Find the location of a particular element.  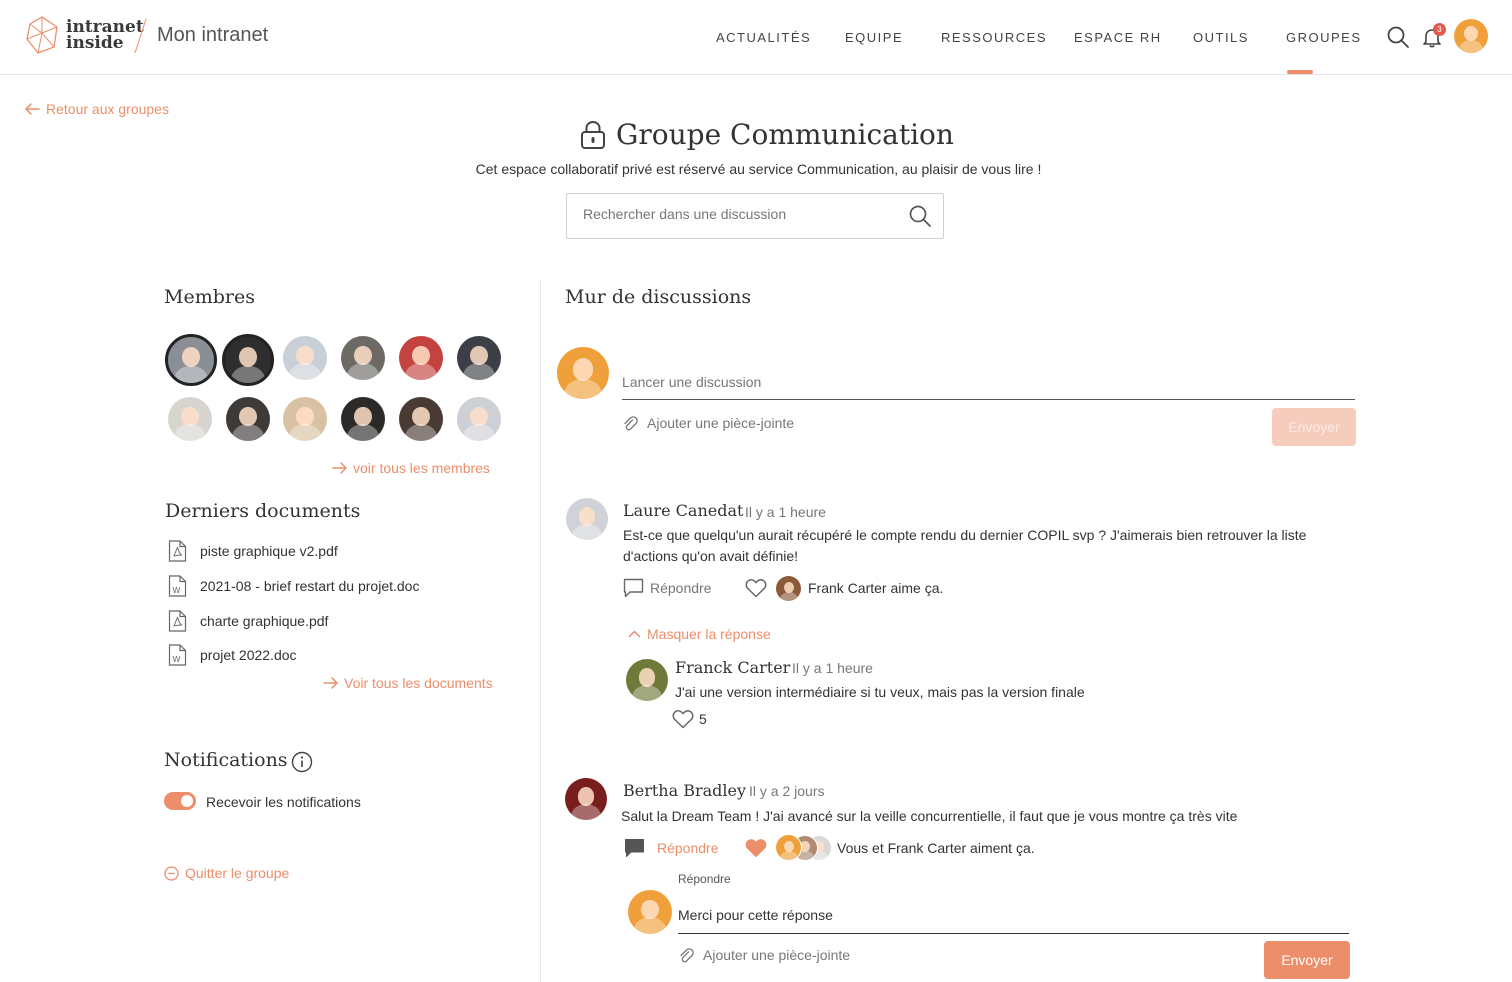

post-author-name: Bertha Bradley is located at coordinates (684, 790).